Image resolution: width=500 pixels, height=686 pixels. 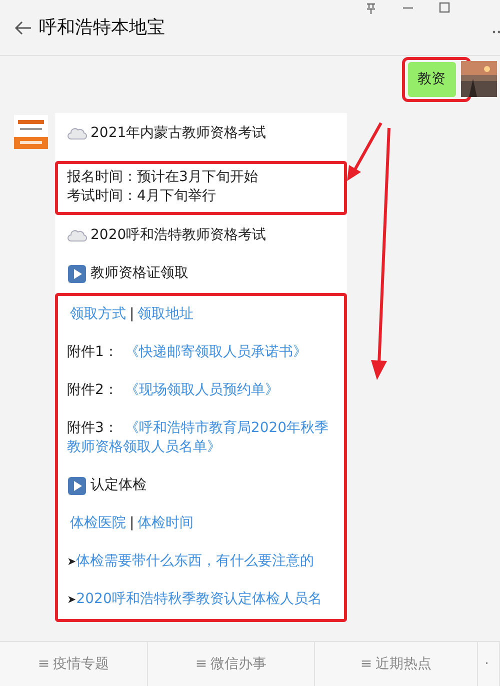 I want to click on section-heading: 认定体检, so click(x=118, y=485).